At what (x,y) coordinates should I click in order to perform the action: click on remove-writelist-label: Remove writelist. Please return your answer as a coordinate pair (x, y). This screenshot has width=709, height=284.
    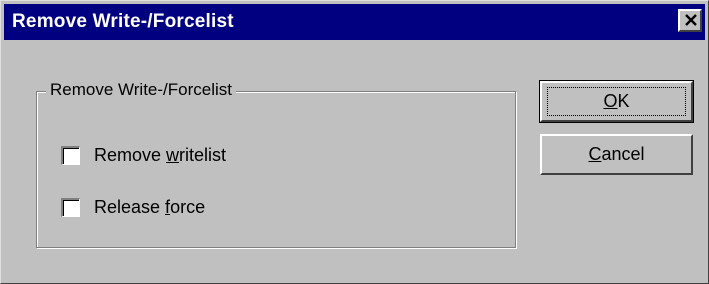
    Looking at the image, I should click on (160, 155).